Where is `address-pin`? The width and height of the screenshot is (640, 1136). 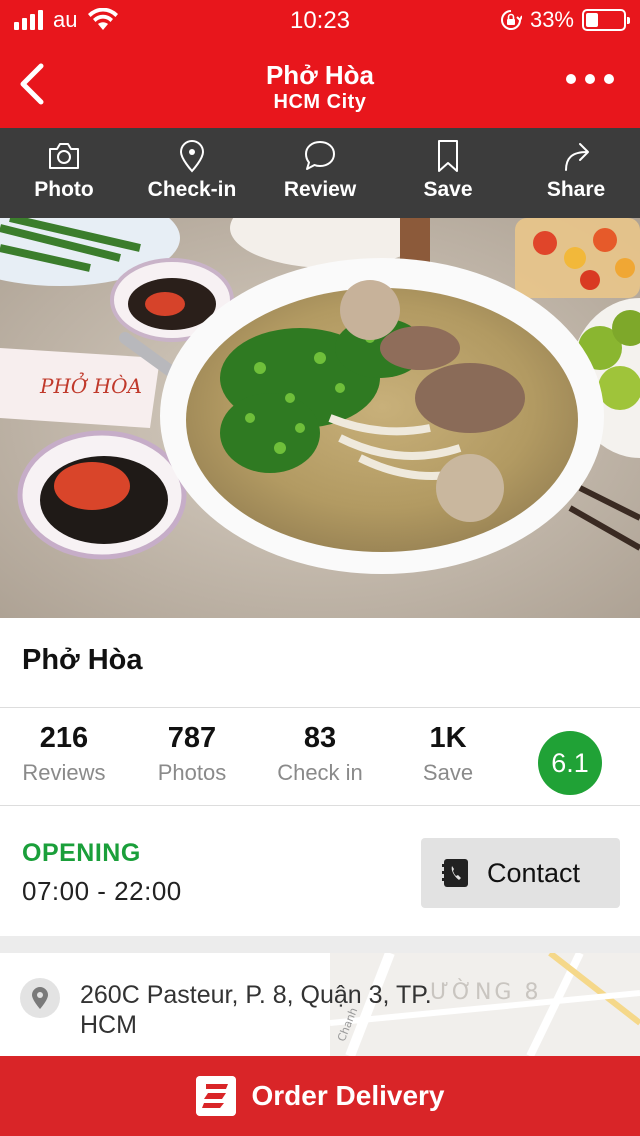 address-pin is located at coordinates (40, 998).